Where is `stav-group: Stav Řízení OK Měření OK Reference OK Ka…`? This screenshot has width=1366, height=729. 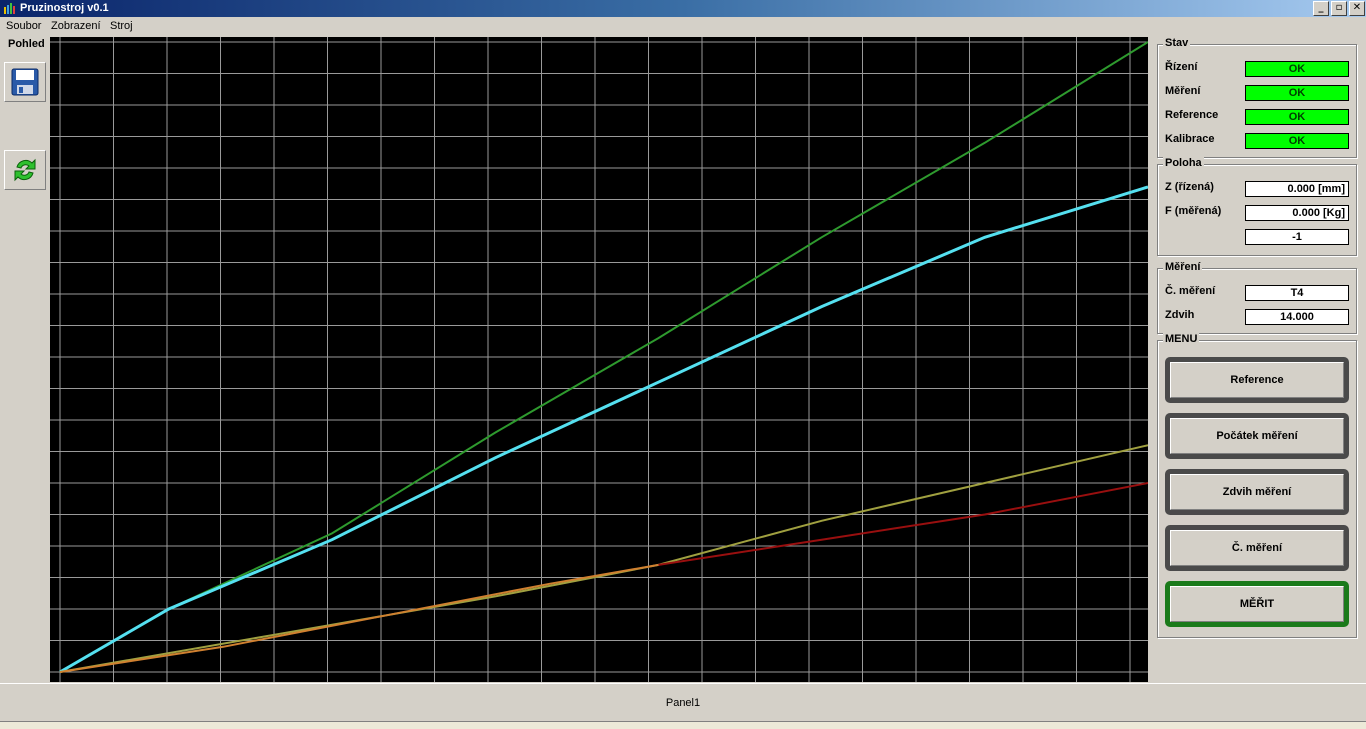
stav-group: Stav Řízení OK Měření OK Reference OK Ka… is located at coordinates (1257, 97).